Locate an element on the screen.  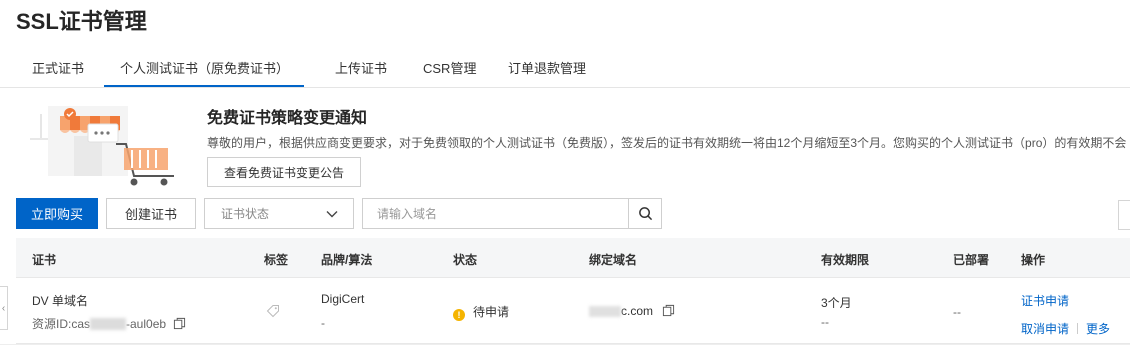
tab-bar: 正式证书 个人测试证书（原免费证书） 上传证书 CSR管理 订单退款管理 is located at coordinates (565, 69).